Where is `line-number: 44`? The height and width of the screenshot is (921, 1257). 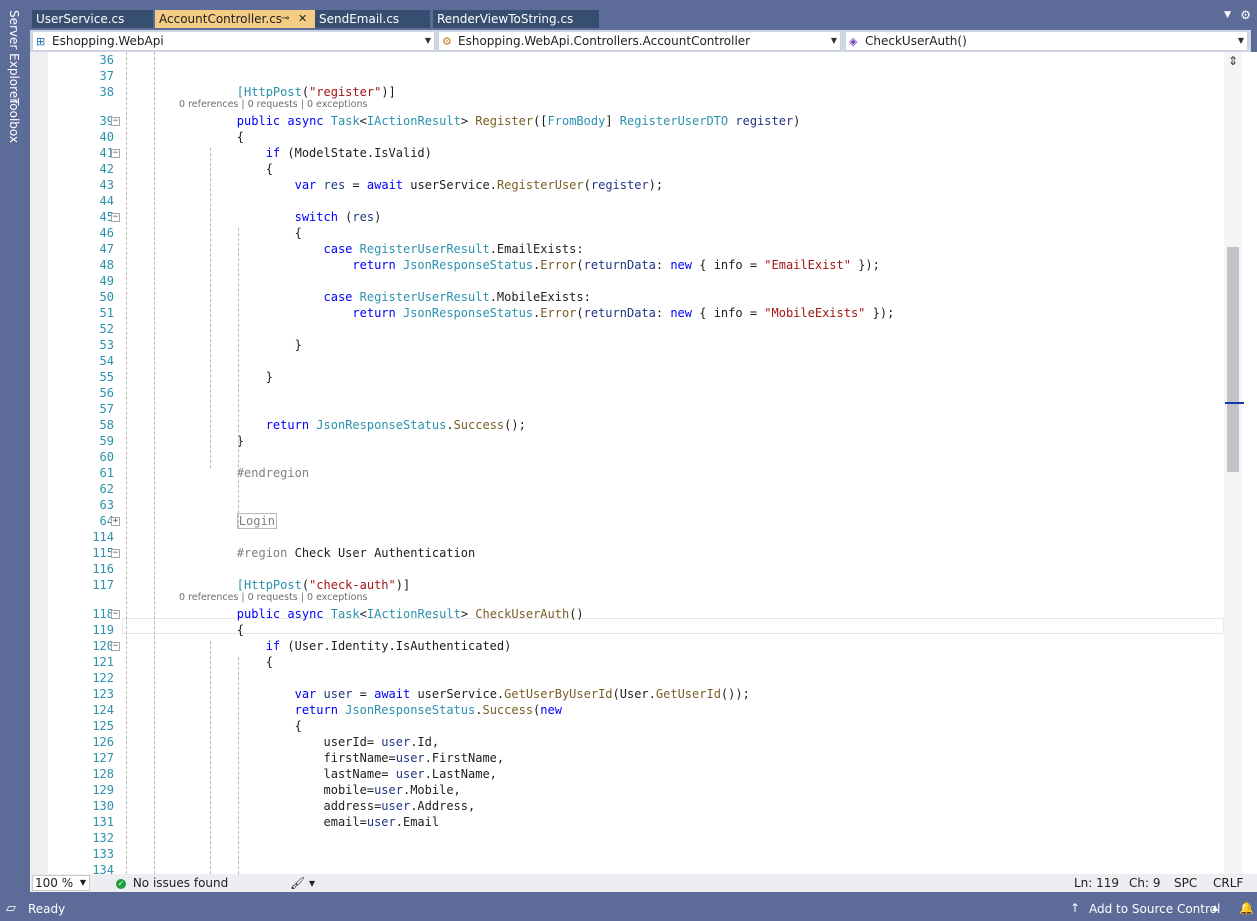 line-number: 44 is located at coordinates (106, 201).